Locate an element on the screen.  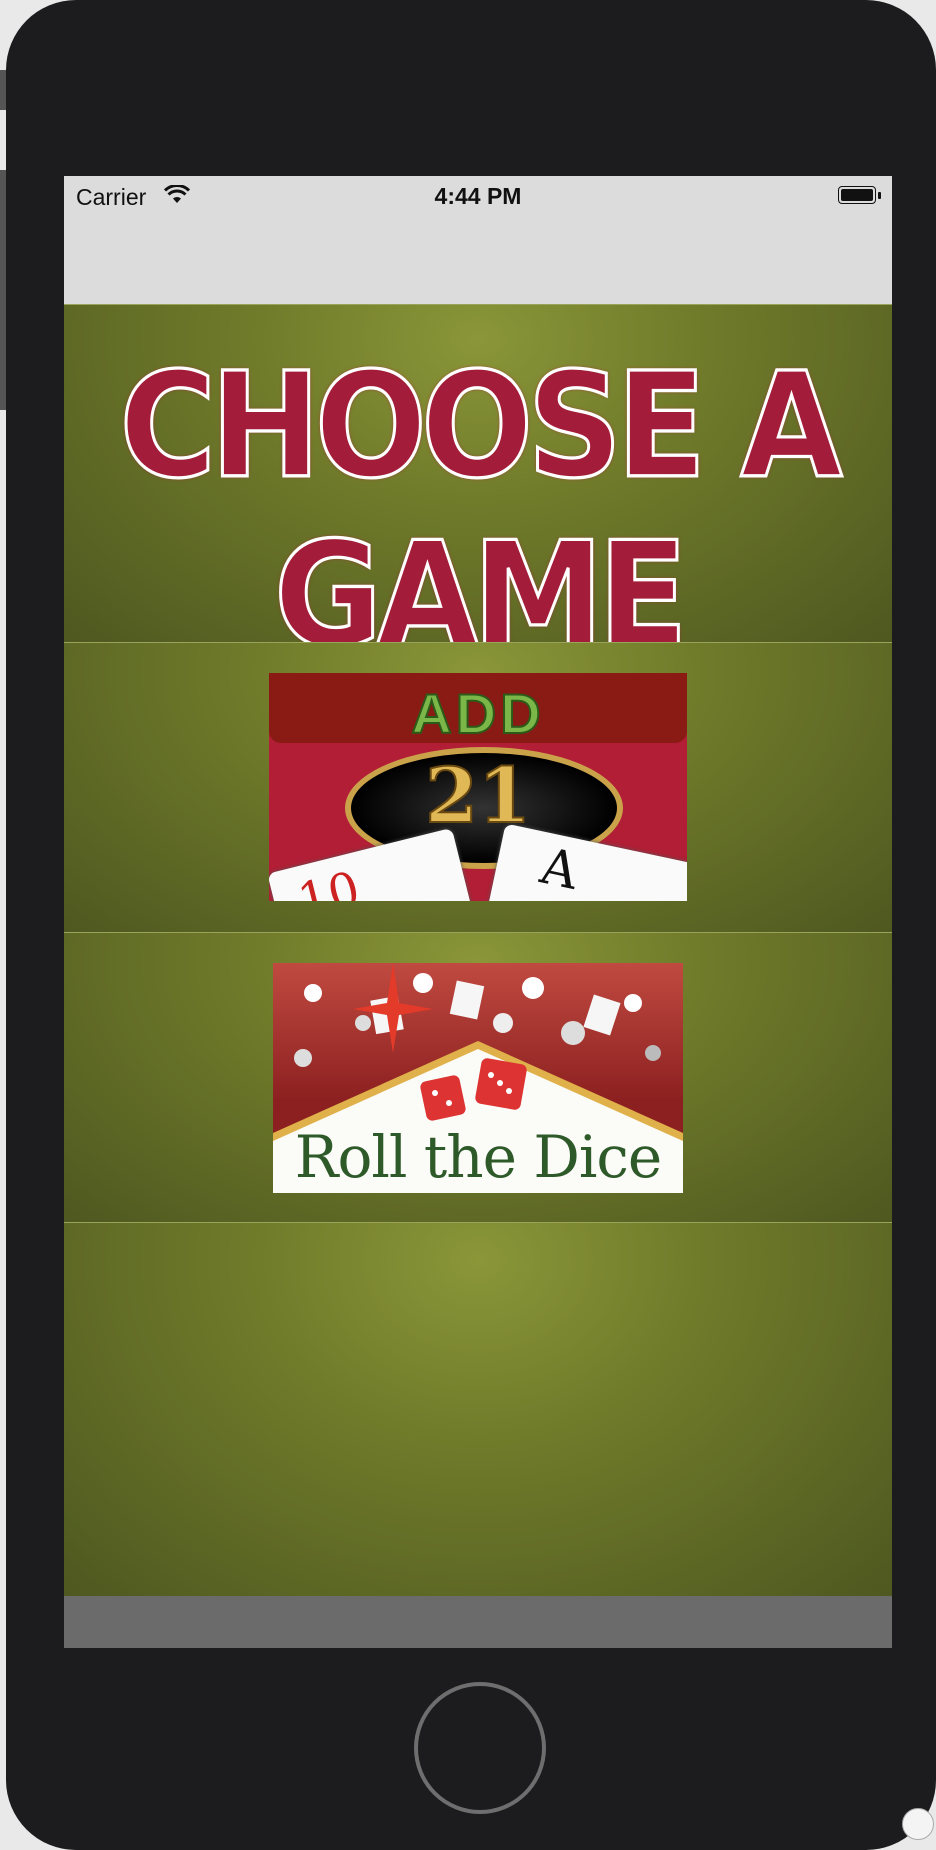
choose-a-game-title: CHOOSE A GAME is located at coordinates (481, 511).